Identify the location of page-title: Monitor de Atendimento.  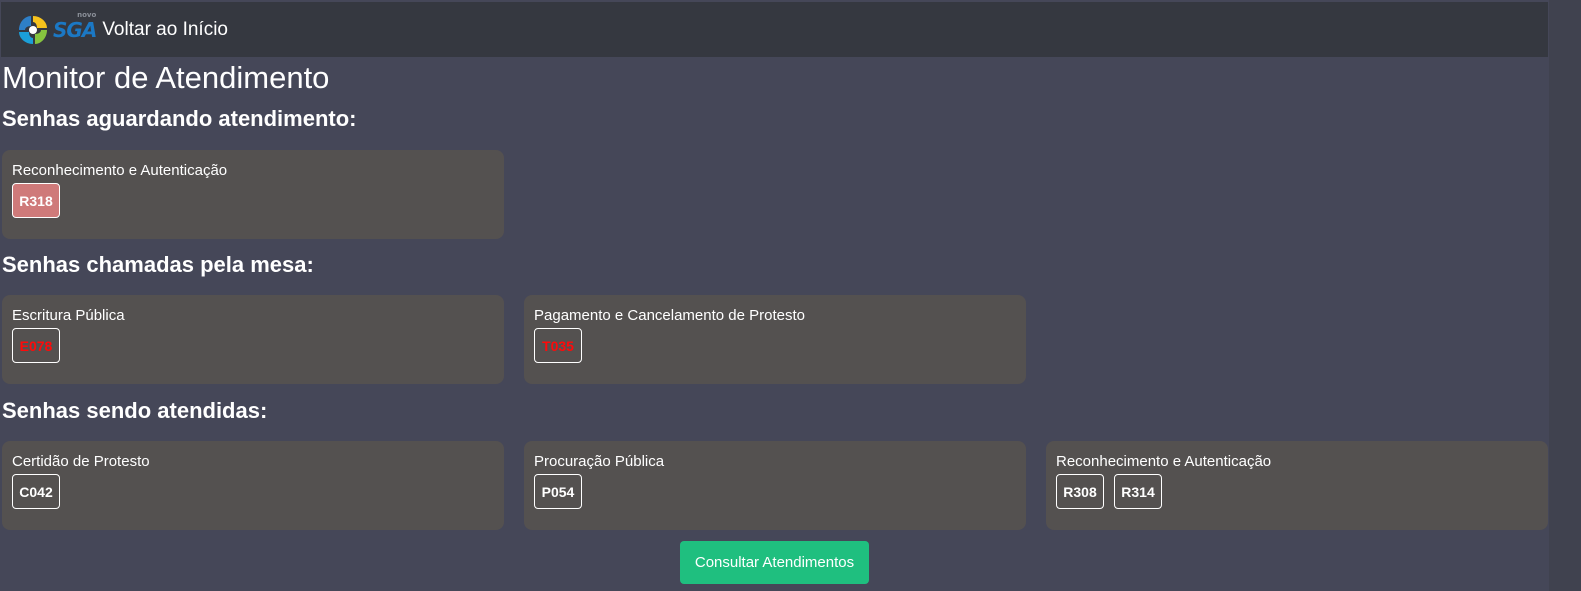
(166, 77).